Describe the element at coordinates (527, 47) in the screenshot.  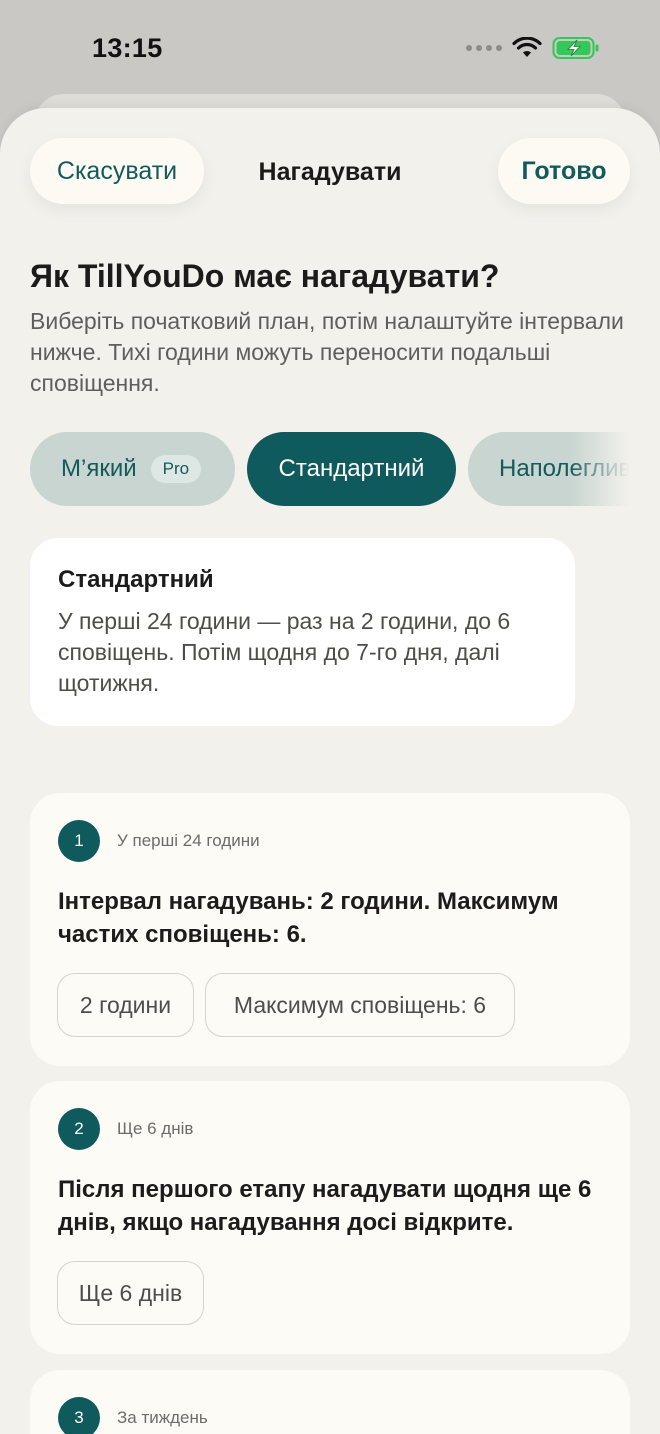
I see `wifi-icon` at that location.